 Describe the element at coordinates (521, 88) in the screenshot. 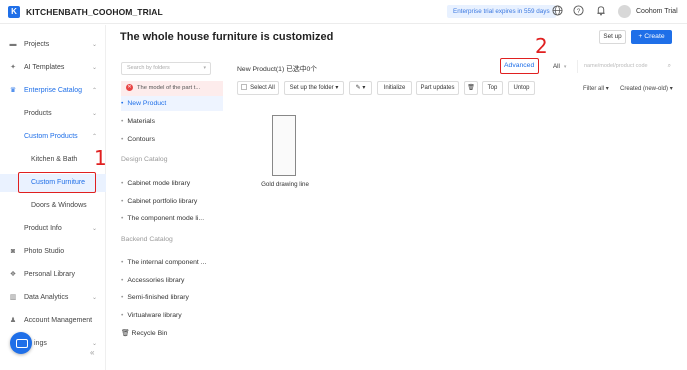

I see `untop-button: Untop` at that location.